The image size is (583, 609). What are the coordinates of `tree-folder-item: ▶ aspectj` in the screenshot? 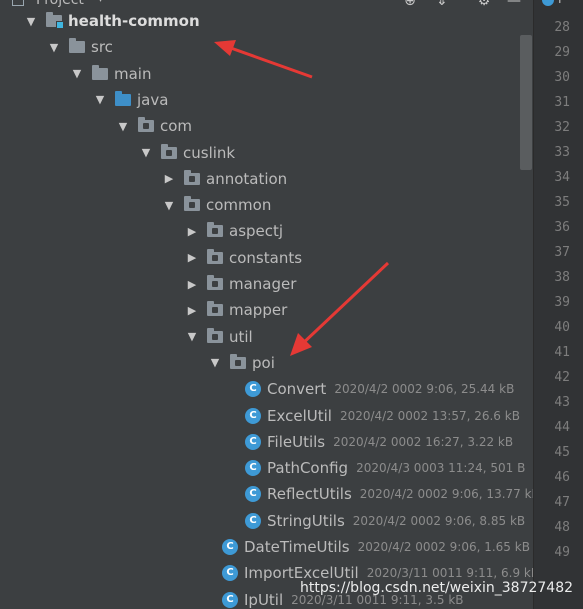 It's located at (234, 231).